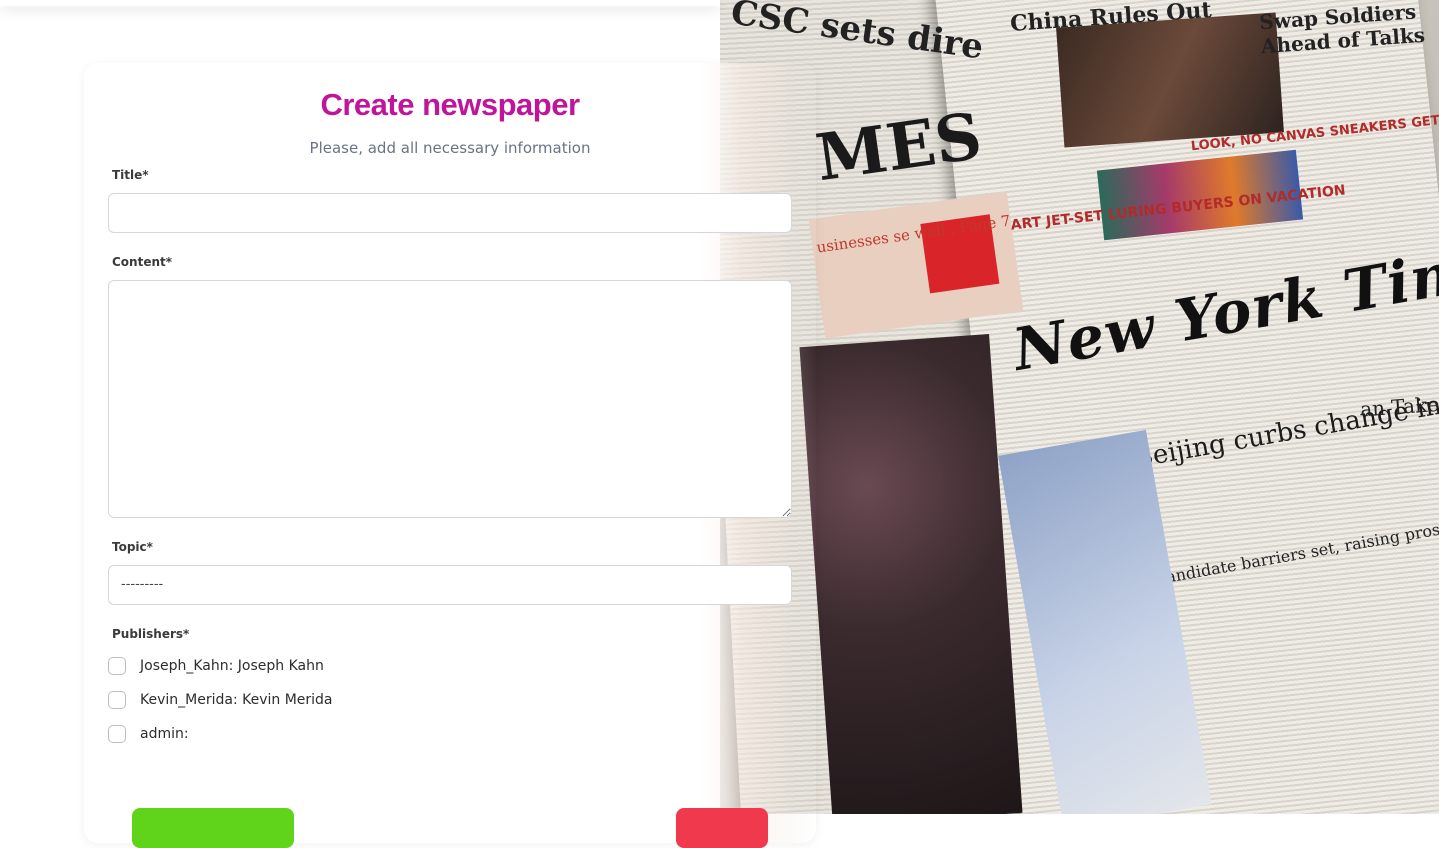 This screenshot has width=1439, height=848. What do you see at coordinates (213, 828) in the screenshot?
I see `submit-button` at bounding box center [213, 828].